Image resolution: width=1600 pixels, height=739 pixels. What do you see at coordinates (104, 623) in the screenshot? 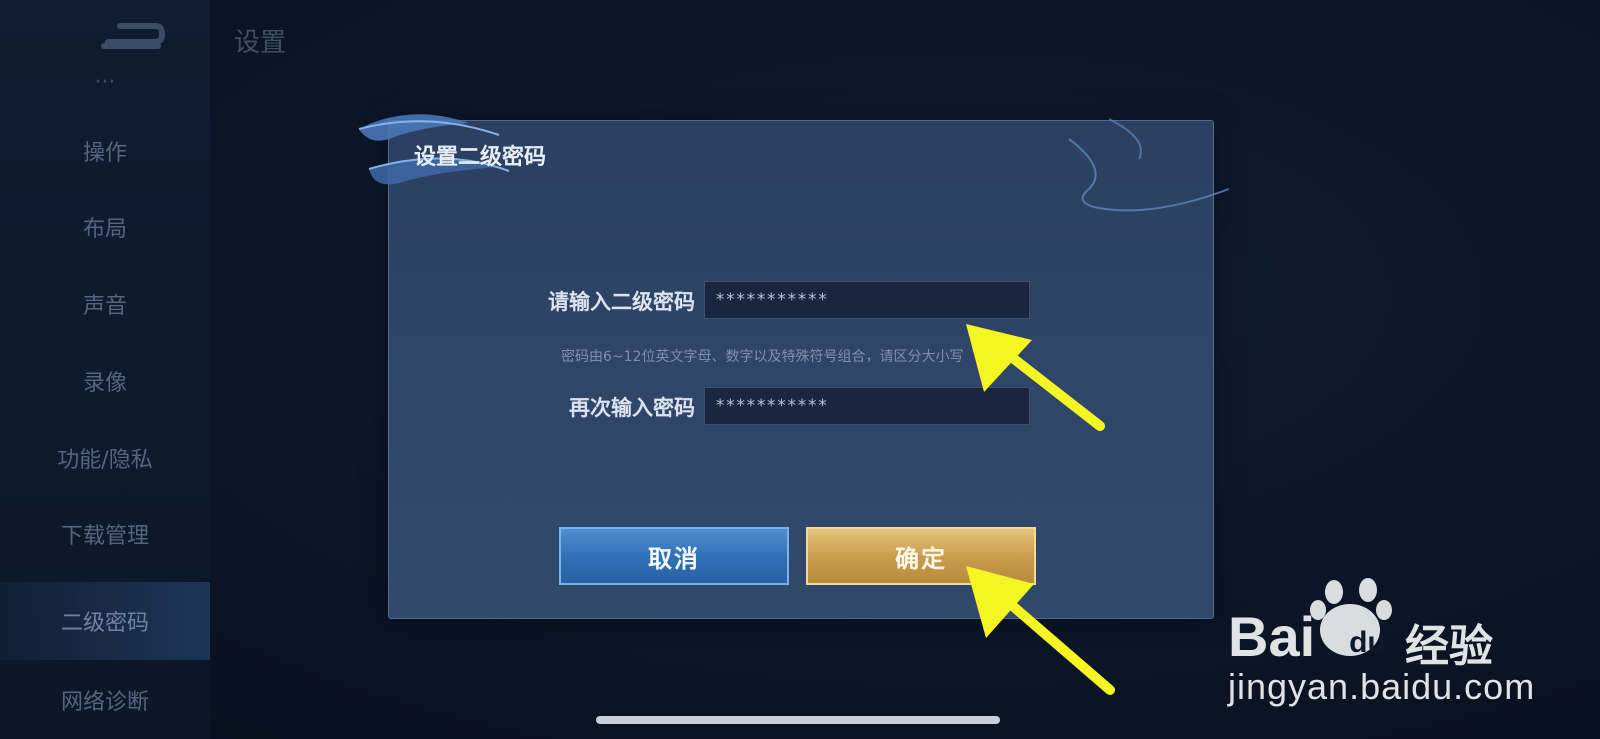
I see `sidebar-item-label: 二级密码` at bounding box center [104, 623].